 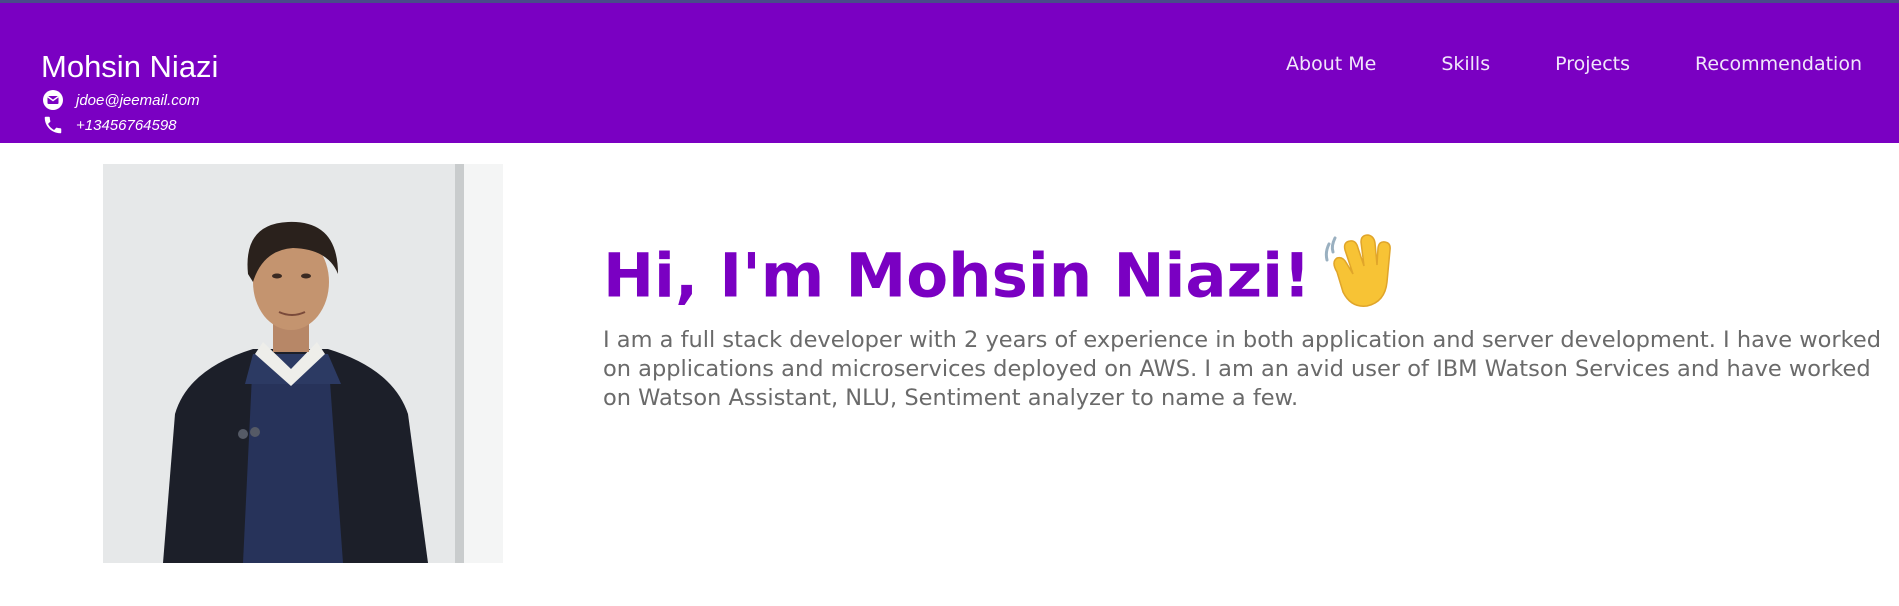 What do you see at coordinates (1778, 64) in the screenshot?
I see `nav-recommendation: Recommendation` at bounding box center [1778, 64].